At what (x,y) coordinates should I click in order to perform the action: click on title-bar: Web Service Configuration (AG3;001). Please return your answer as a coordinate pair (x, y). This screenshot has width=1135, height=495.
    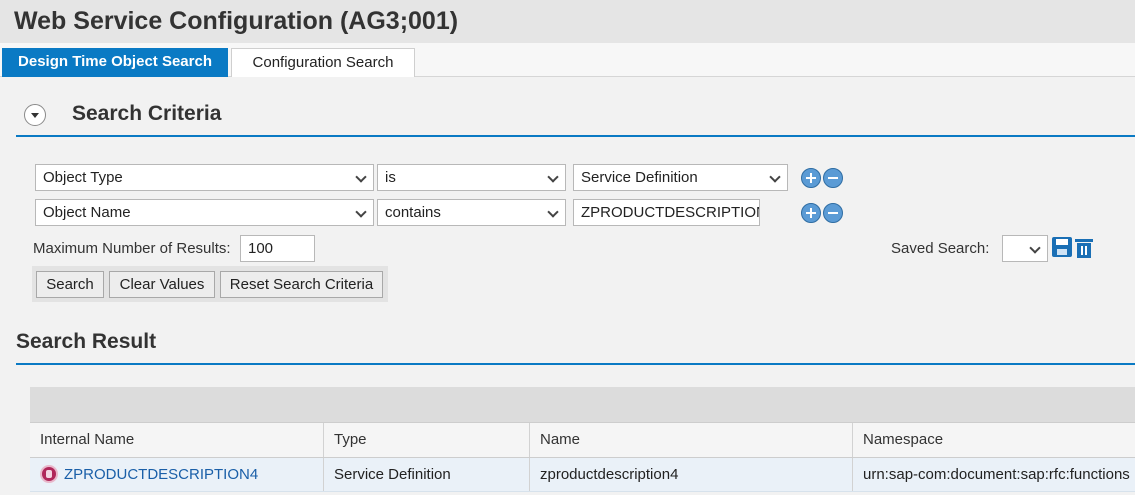
    Looking at the image, I should click on (567, 21).